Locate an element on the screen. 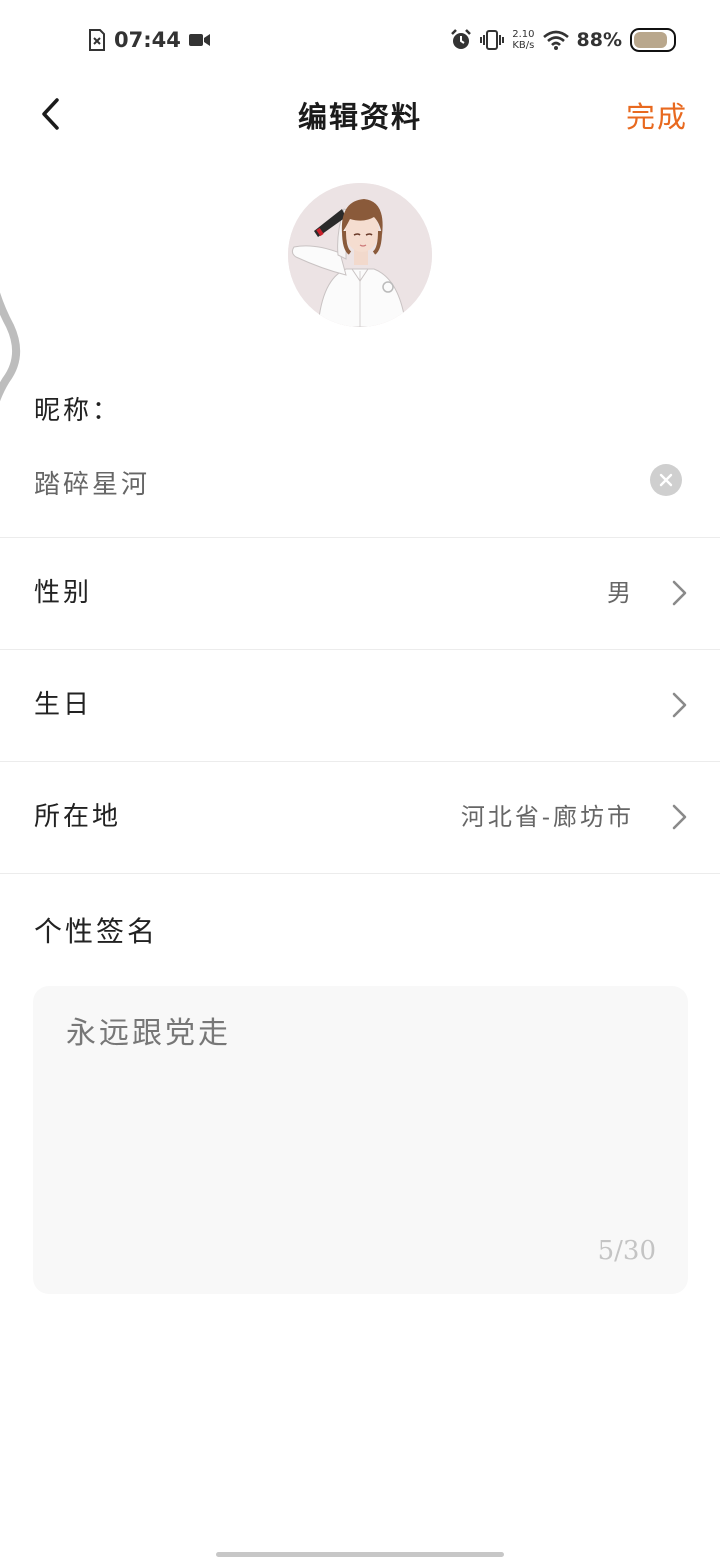 The height and width of the screenshot is (1560, 720). nav-bar: 编辑资料 完成 is located at coordinates (360, 114).